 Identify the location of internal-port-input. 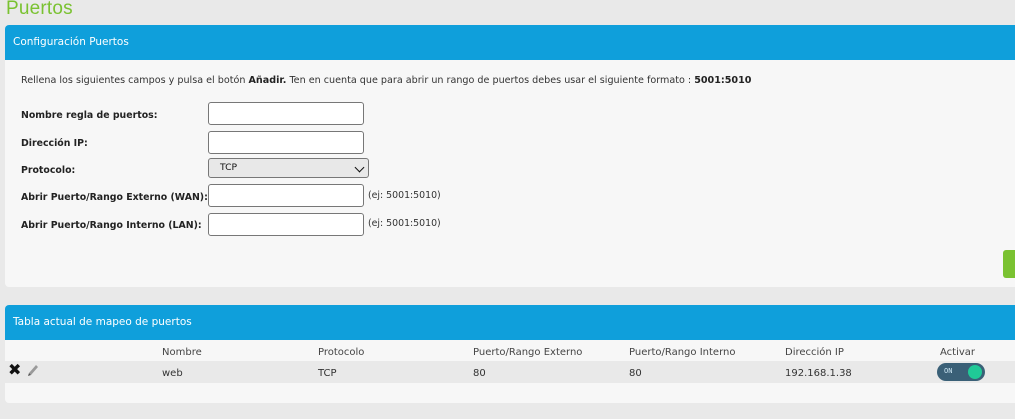
(286, 224).